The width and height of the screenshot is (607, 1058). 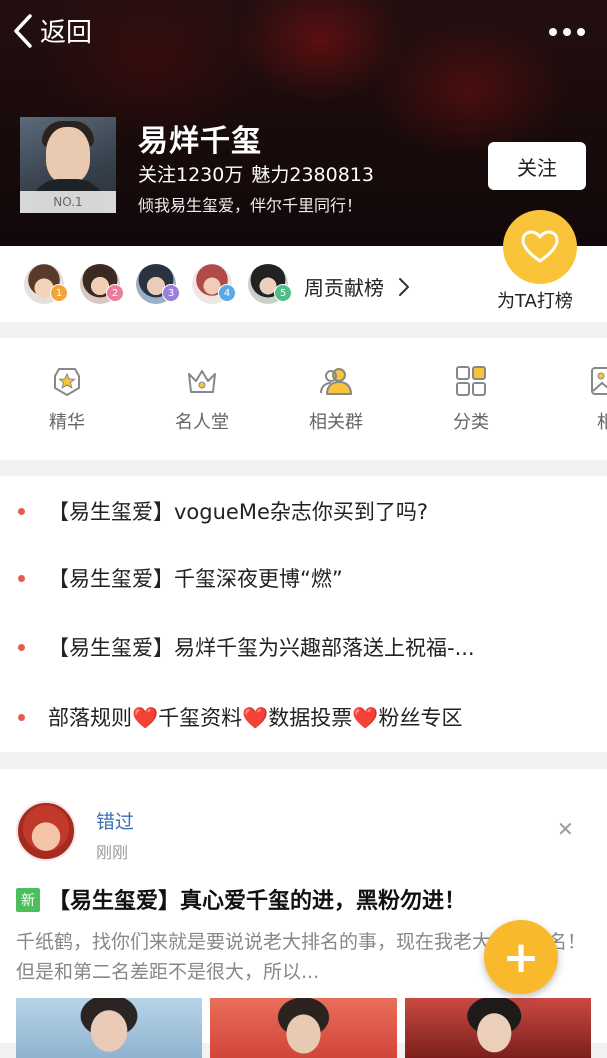 I want to click on nav-item-groups: 相关群, so click(x=336, y=399).